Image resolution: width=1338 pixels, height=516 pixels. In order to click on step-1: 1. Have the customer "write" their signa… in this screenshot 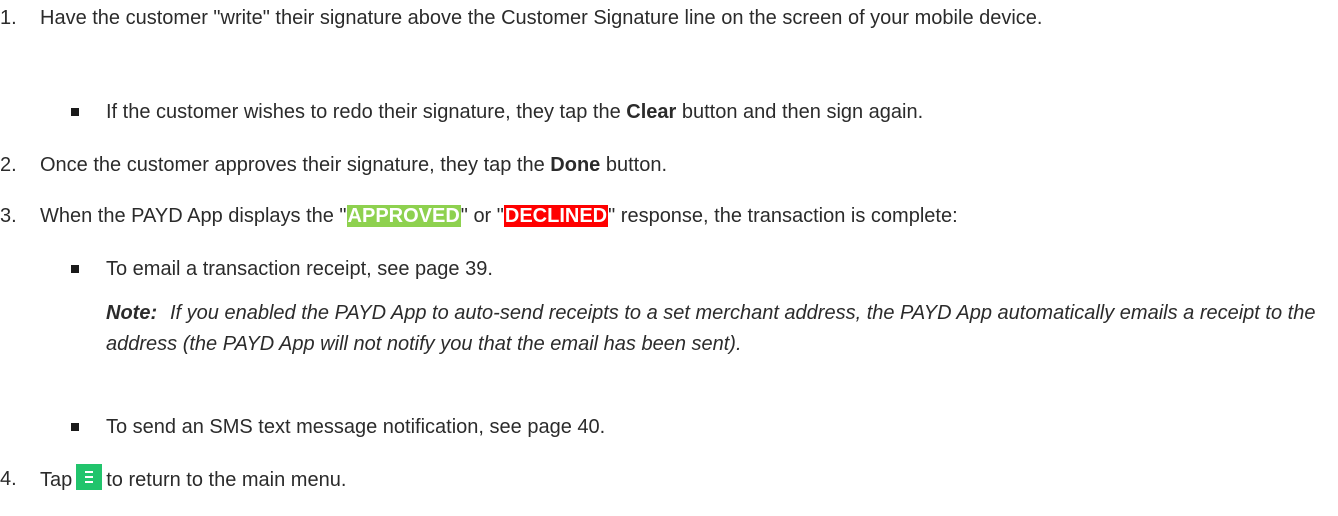, I will do `click(665, 18)`.